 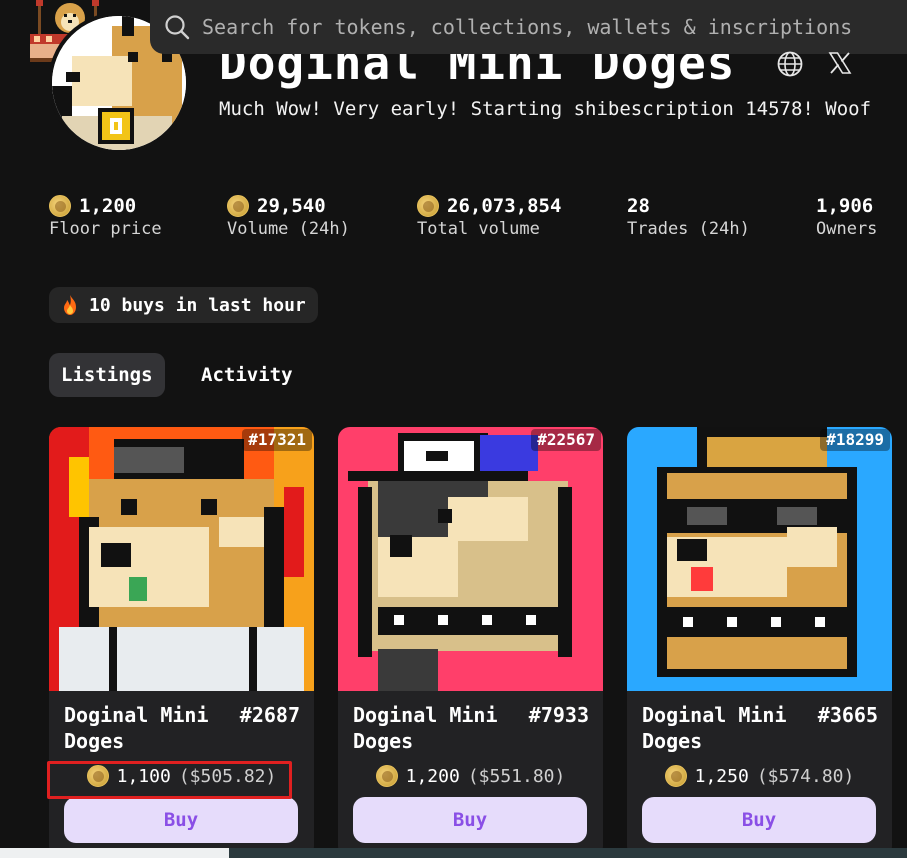 I want to click on stat-value: 26,073,854, so click(x=504, y=206).